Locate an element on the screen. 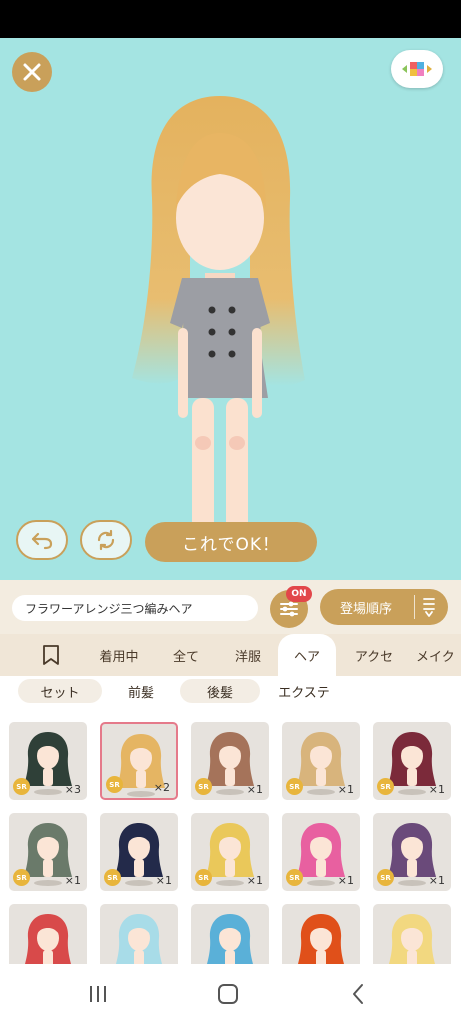 The height and width of the screenshot is (1024, 461). home-icon is located at coordinates (228, 994).